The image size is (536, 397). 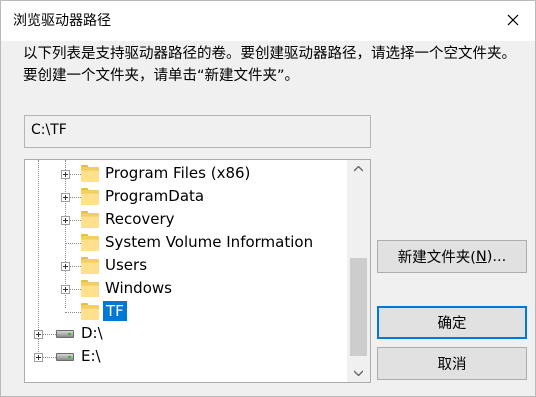 I want to click on scroll-up-button, so click(x=358, y=169).